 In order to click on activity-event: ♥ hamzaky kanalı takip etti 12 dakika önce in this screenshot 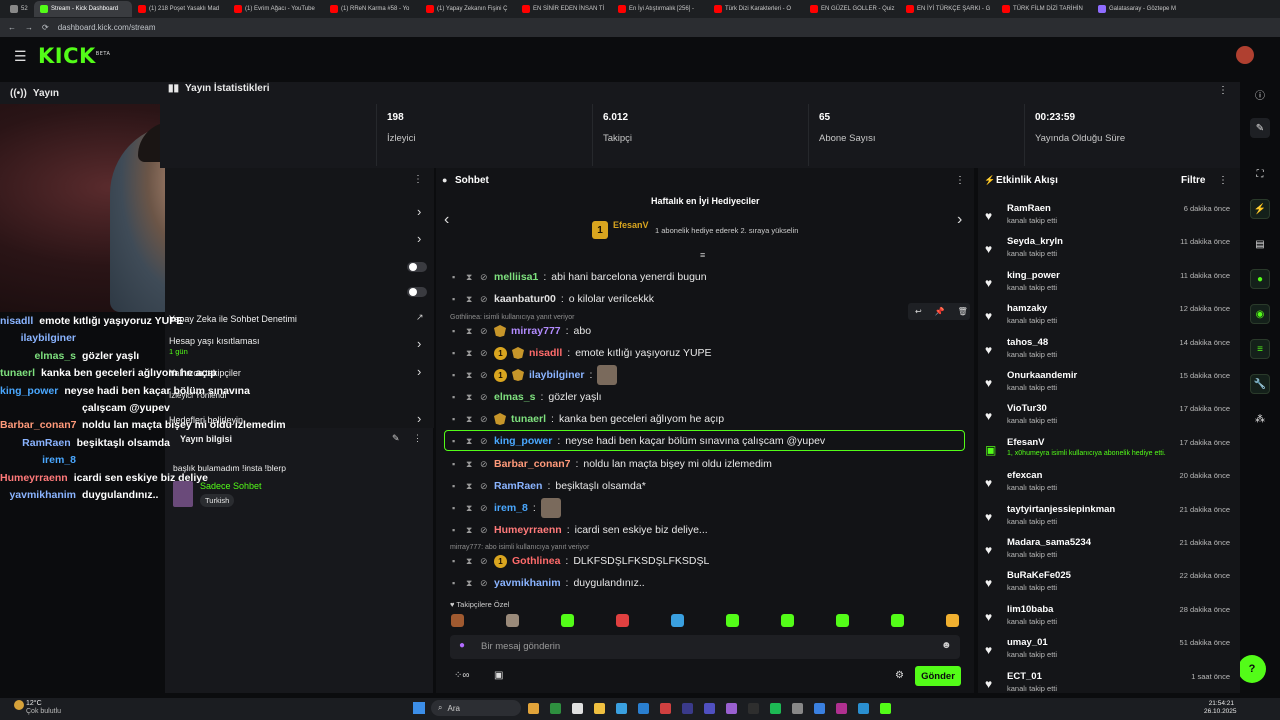, I will do `click(1107, 316)`.